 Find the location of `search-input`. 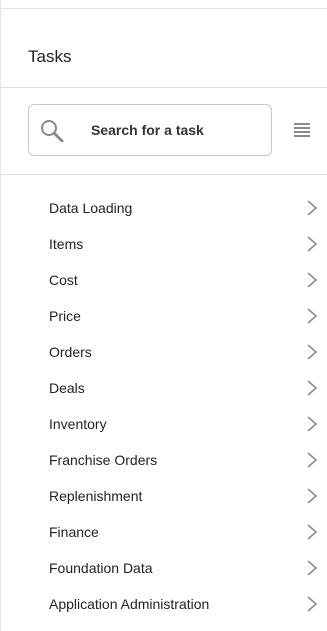

search-input is located at coordinates (173, 130).